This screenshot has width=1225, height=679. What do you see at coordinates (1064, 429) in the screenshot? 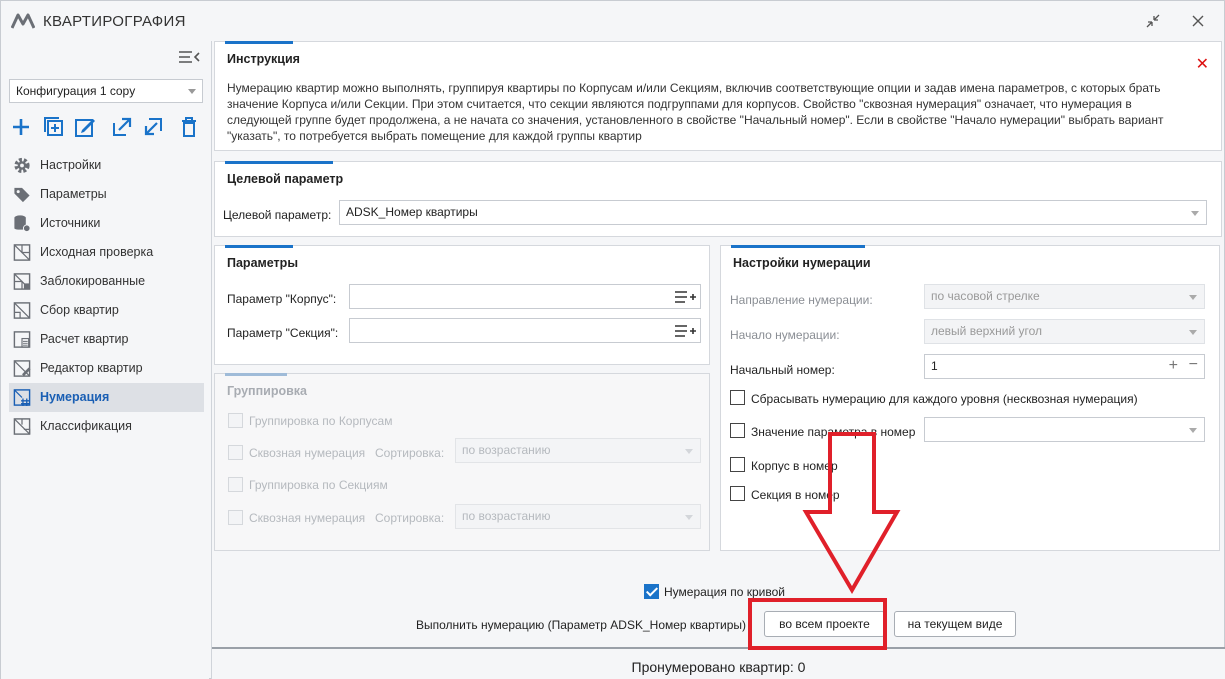
I see `value-param-select` at bounding box center [1064, 429].